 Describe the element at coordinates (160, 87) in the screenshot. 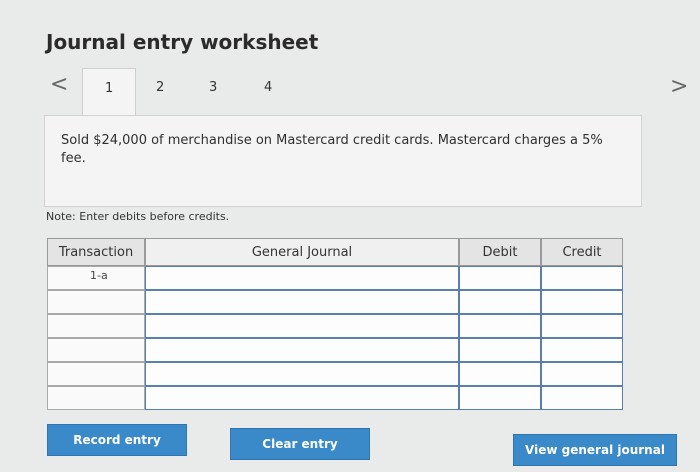

I see `tab-2: 2` at that location.